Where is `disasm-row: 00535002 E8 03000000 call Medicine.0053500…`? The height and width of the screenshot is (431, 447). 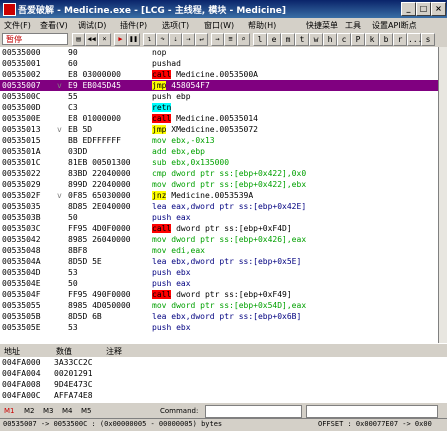
disasm-row: 00535002 E8 03000000 call Medicine.0053500… is located at coordinates (219, 74).